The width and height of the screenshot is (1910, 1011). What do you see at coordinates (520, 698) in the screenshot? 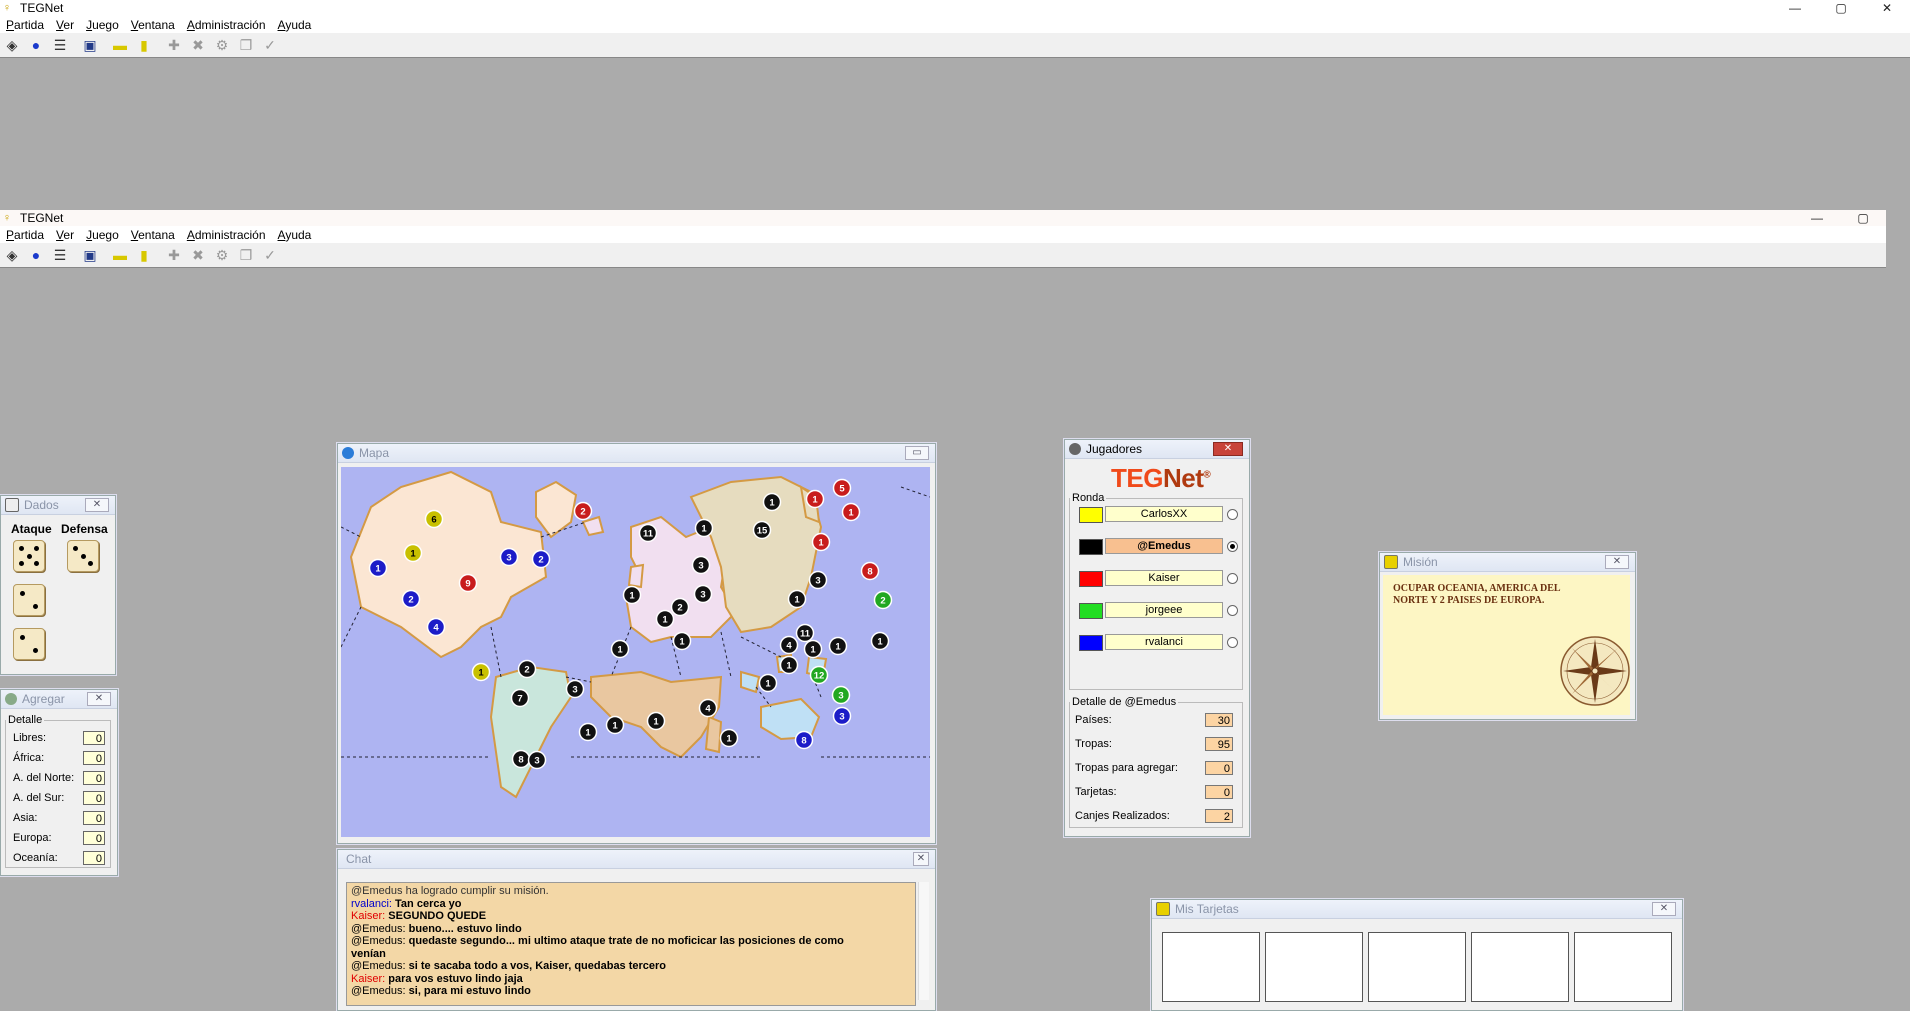
I see `territory-army-marker: 7` at bounding box center [520, 698].